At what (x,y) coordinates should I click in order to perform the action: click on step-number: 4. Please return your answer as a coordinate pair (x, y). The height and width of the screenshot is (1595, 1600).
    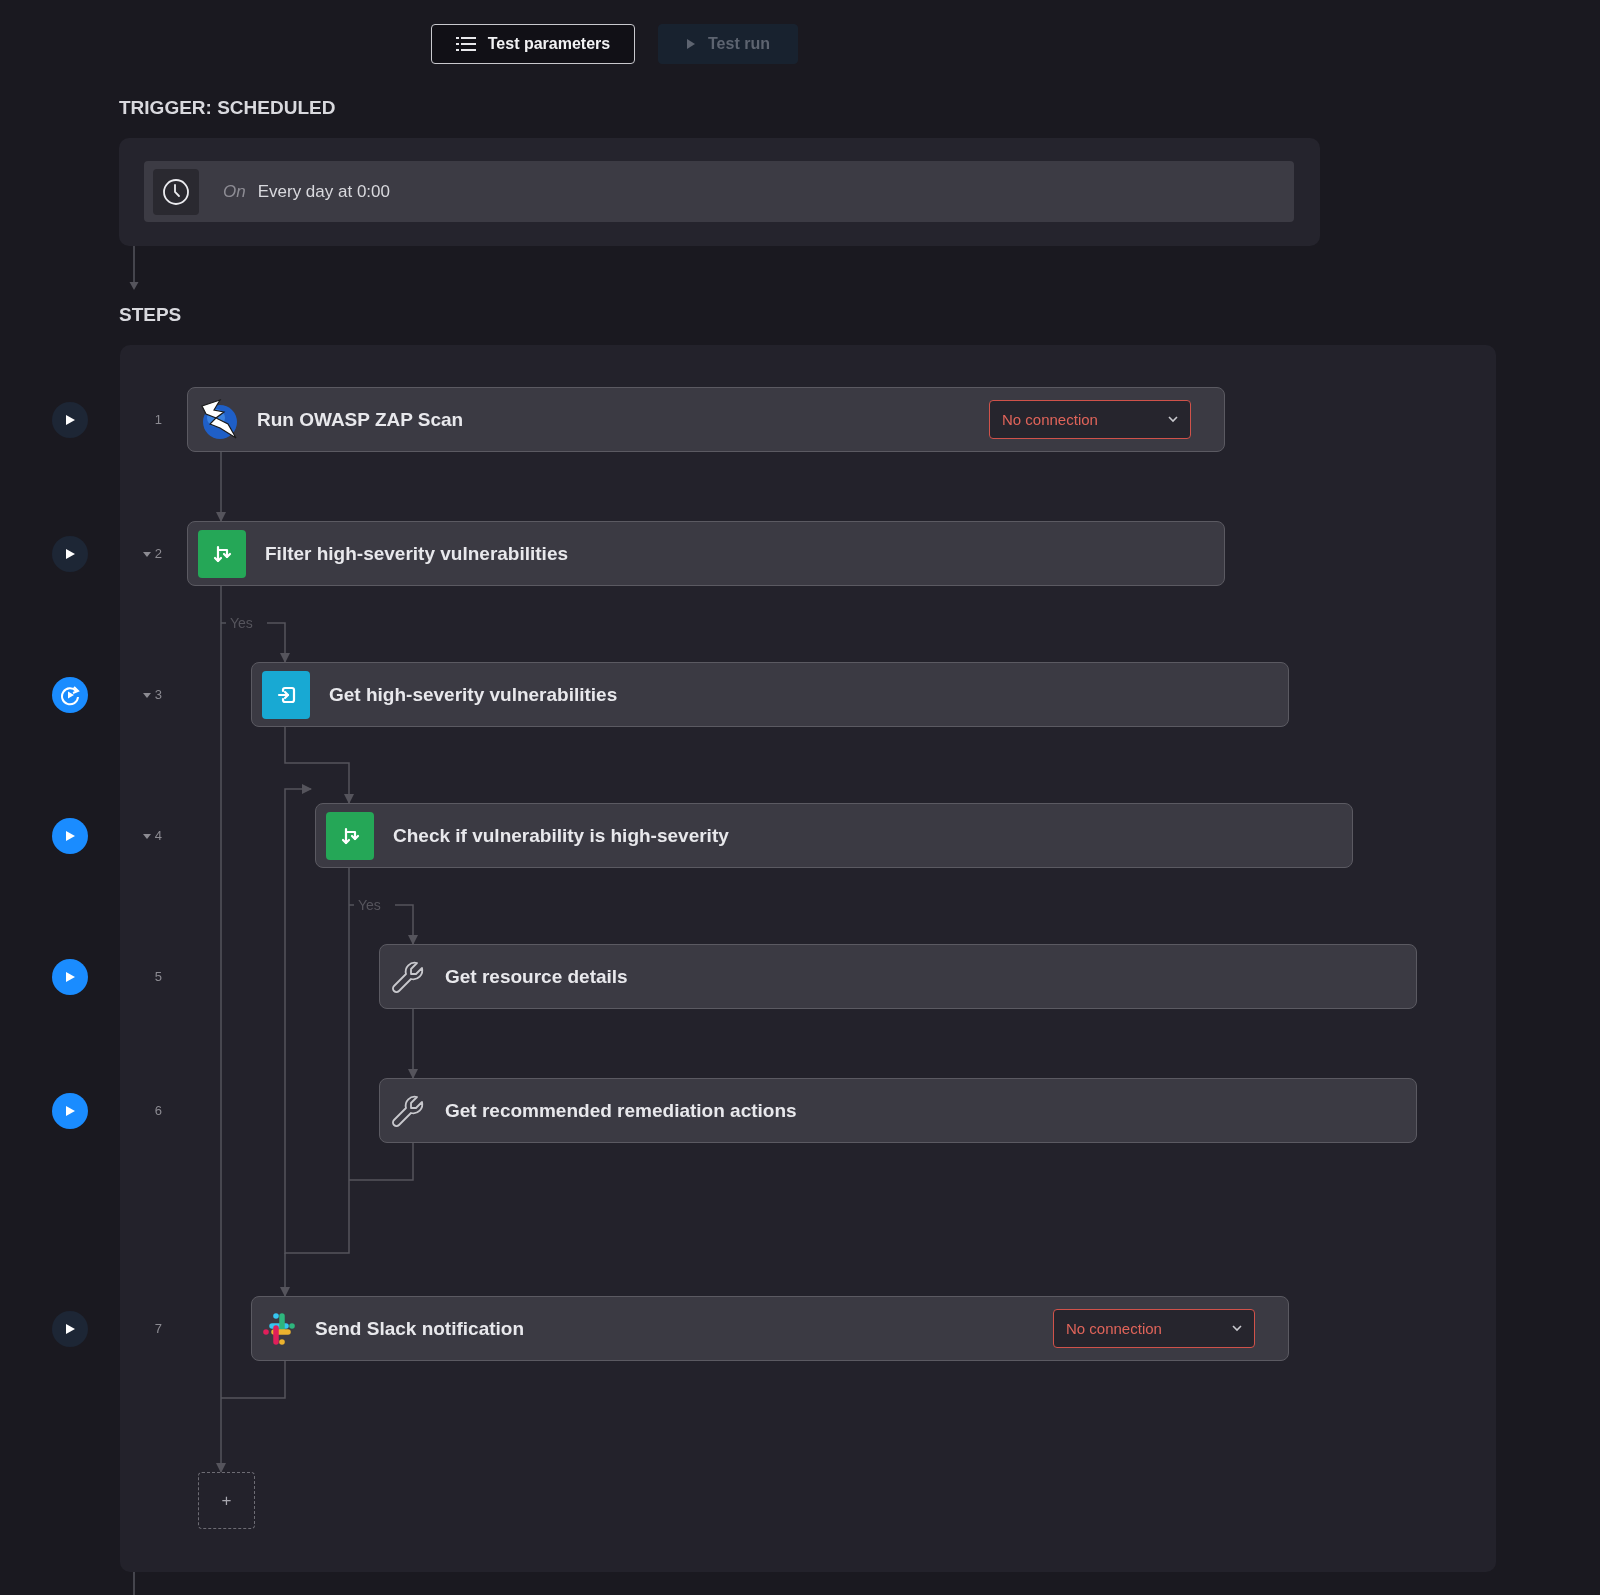
    Looking at the image, I should click on (158, 835).